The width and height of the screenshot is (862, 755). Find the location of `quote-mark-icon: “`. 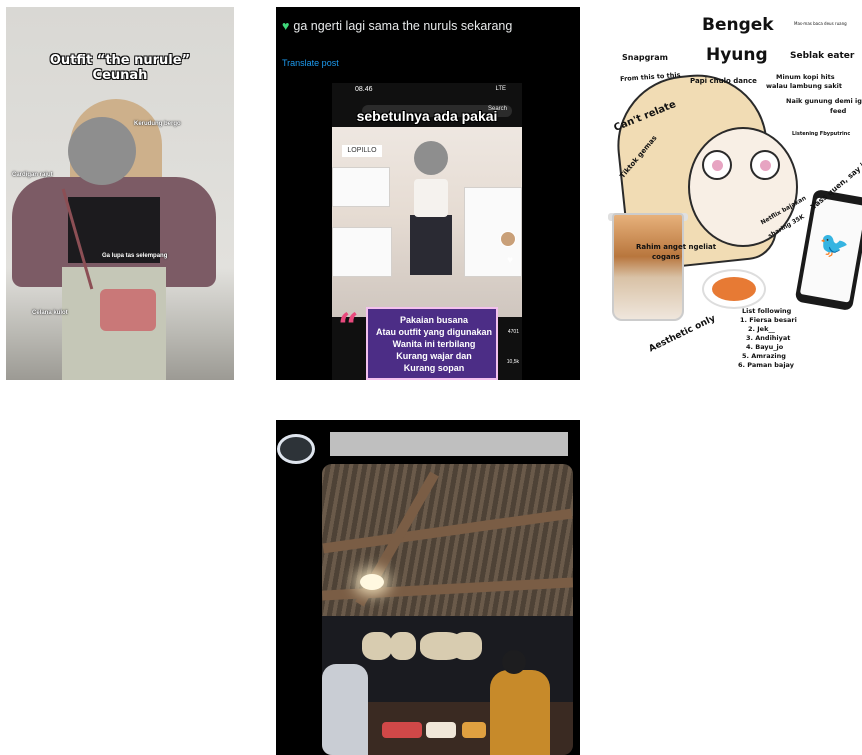

quote-mark-icon: “ is located at coordinates (348, 327).